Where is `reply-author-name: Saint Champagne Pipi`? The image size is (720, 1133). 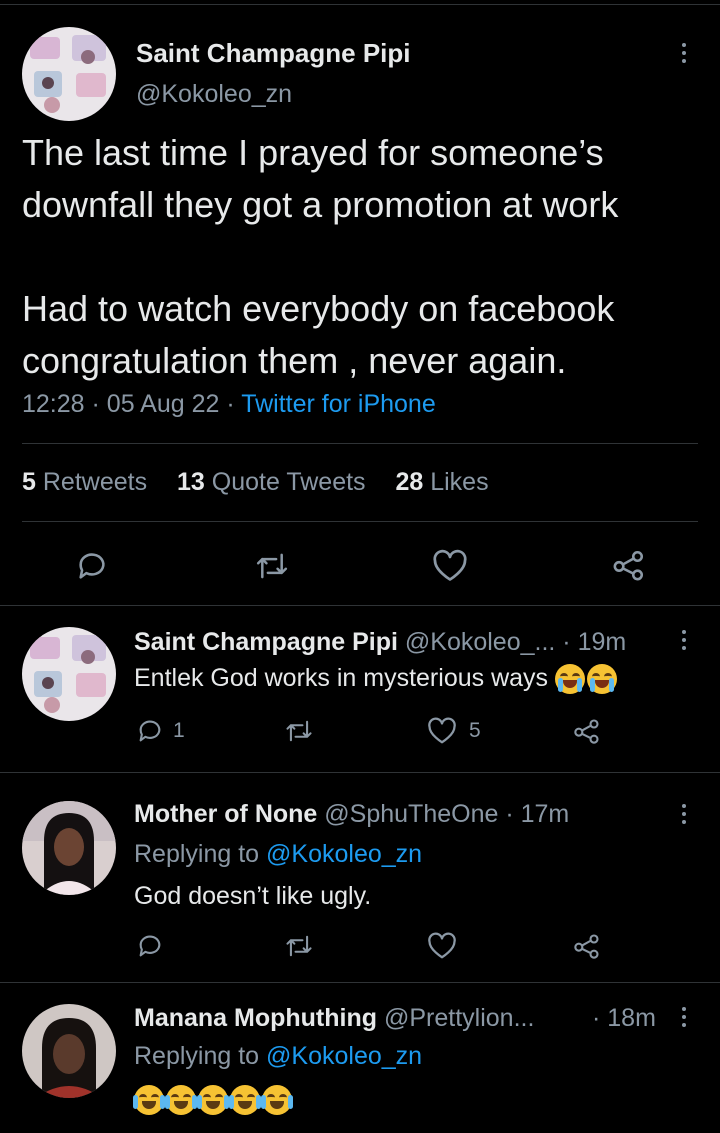
reply-author-name: Saint Champagne Pipi is located at coordinates (266, 642).